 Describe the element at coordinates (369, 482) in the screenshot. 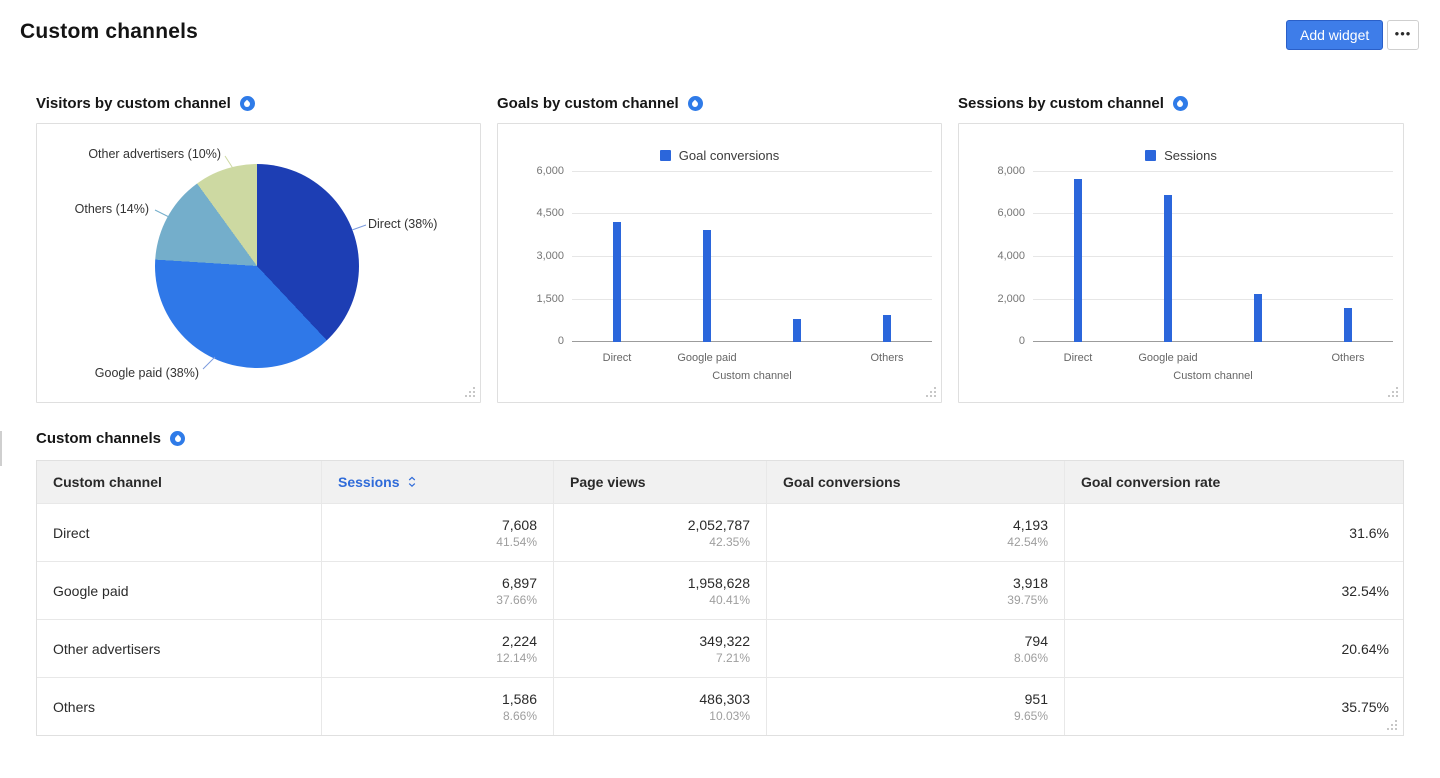

I see `sessions-header-label: Sessions` at that location.